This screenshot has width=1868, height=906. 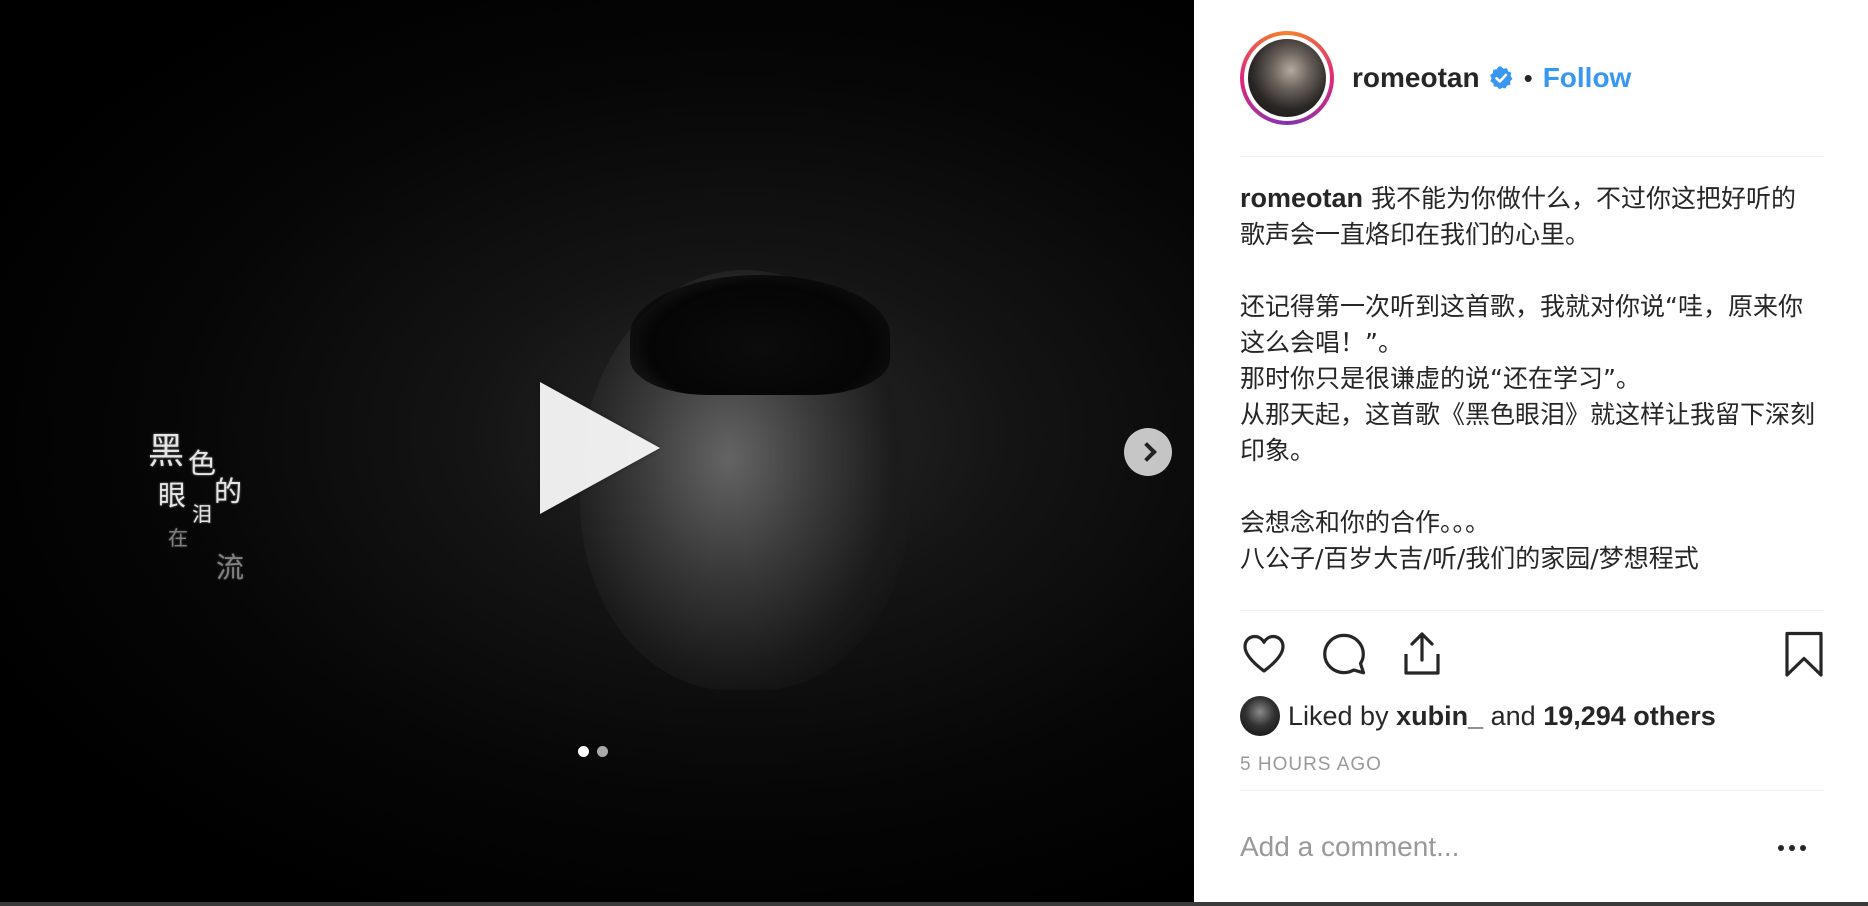 I want to click on carousel-dot-active, so click(x=583, y=751).